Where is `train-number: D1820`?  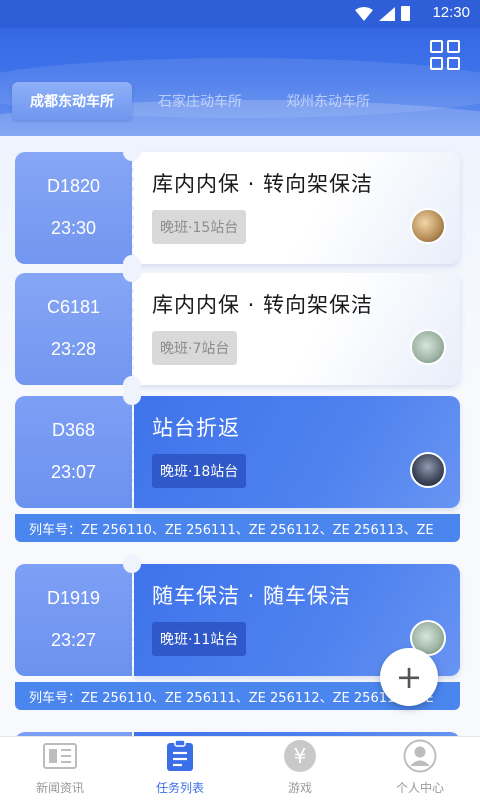 train-number: D1820 is located at coordinates (73, 186).